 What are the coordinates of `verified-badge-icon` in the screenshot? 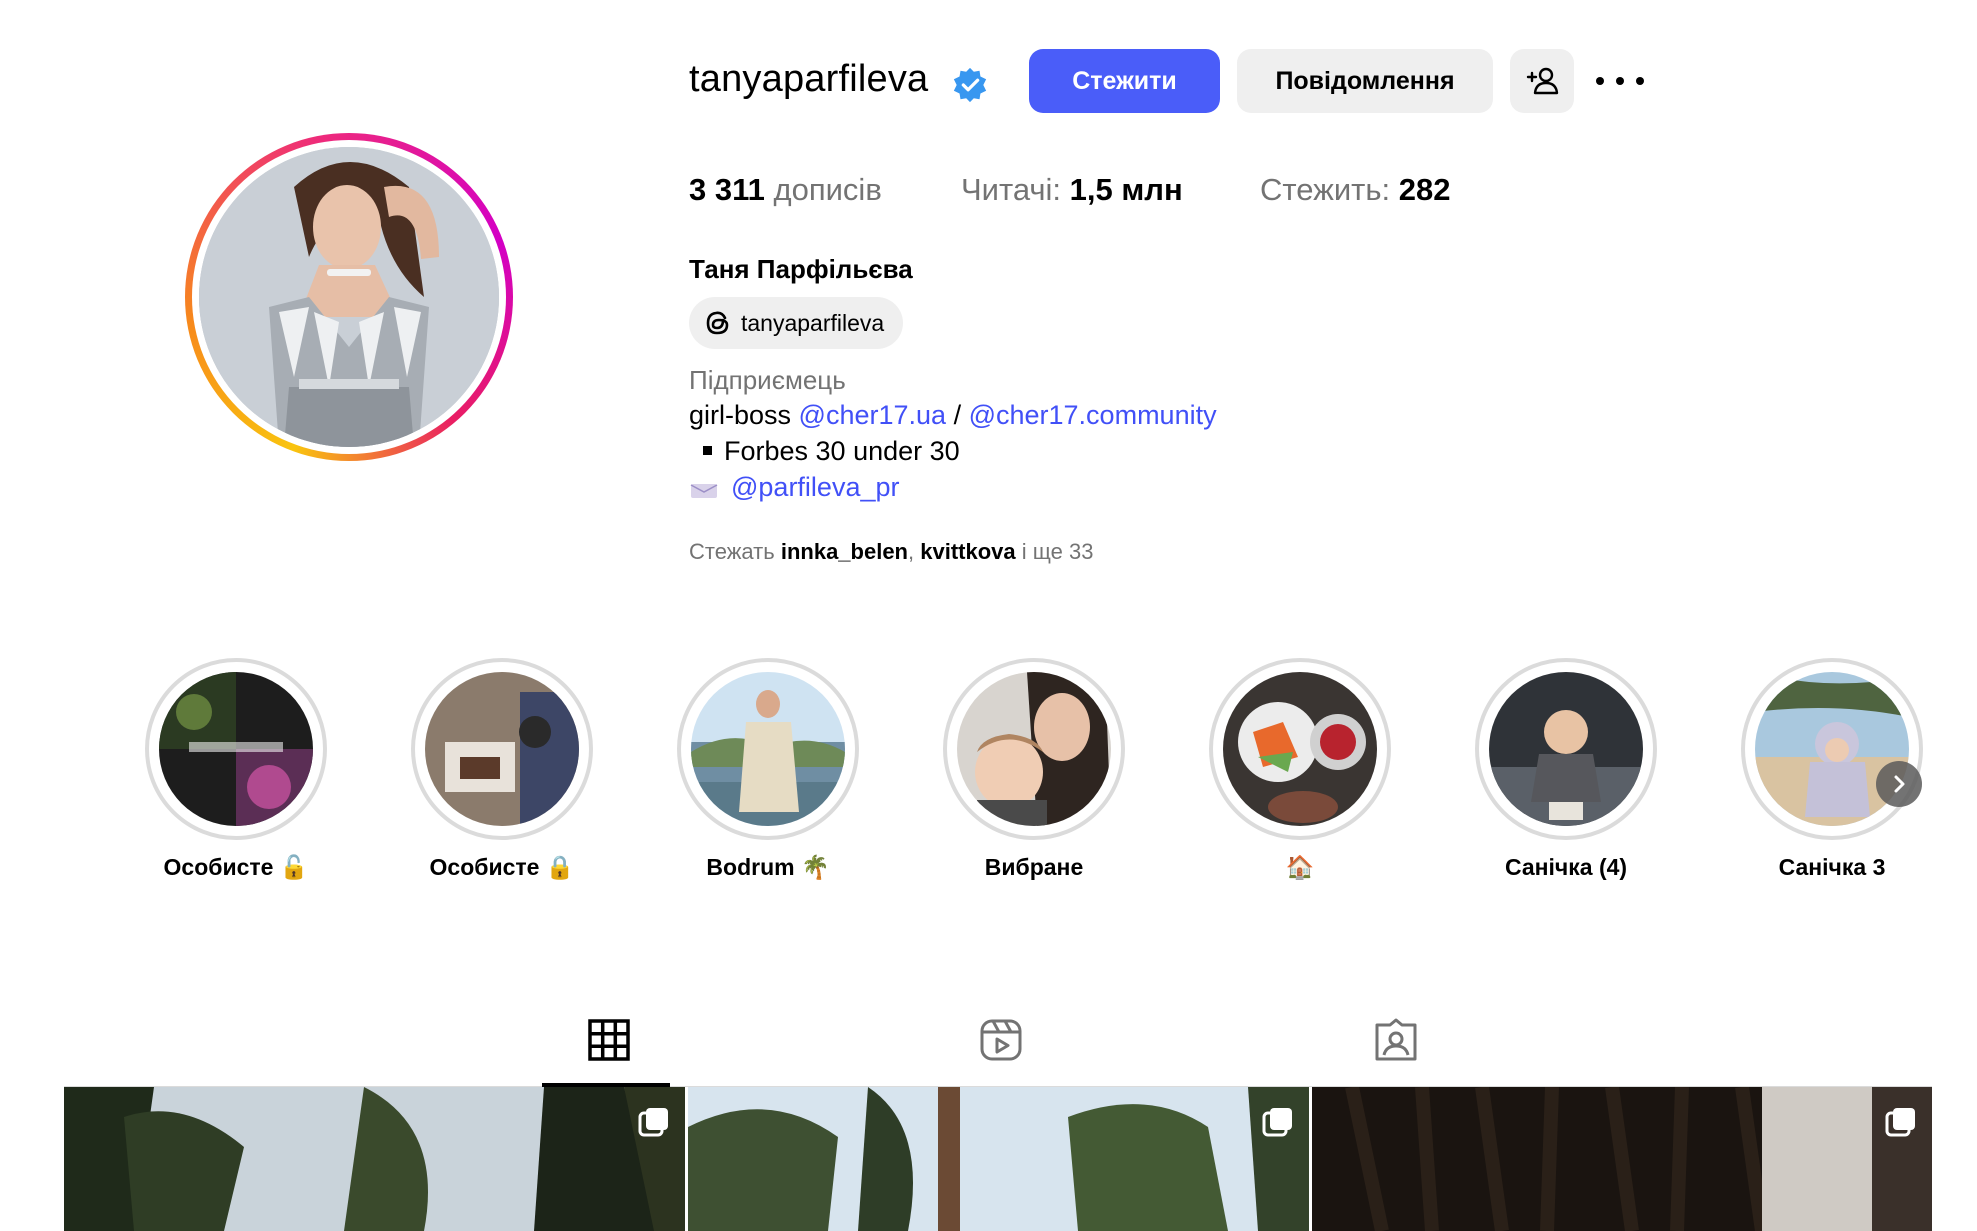 It's located at (970, 85).